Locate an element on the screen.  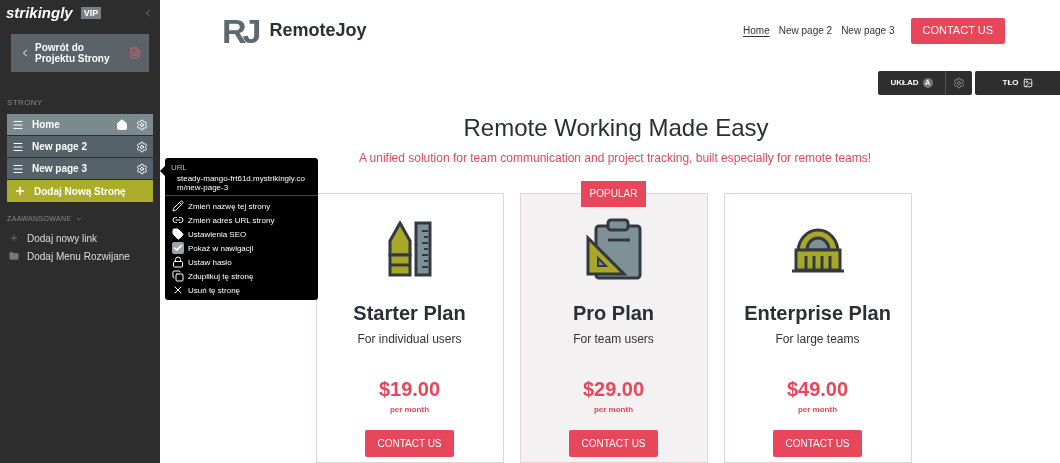
nav-link: New page 2 is located at coordinates (805, 31).